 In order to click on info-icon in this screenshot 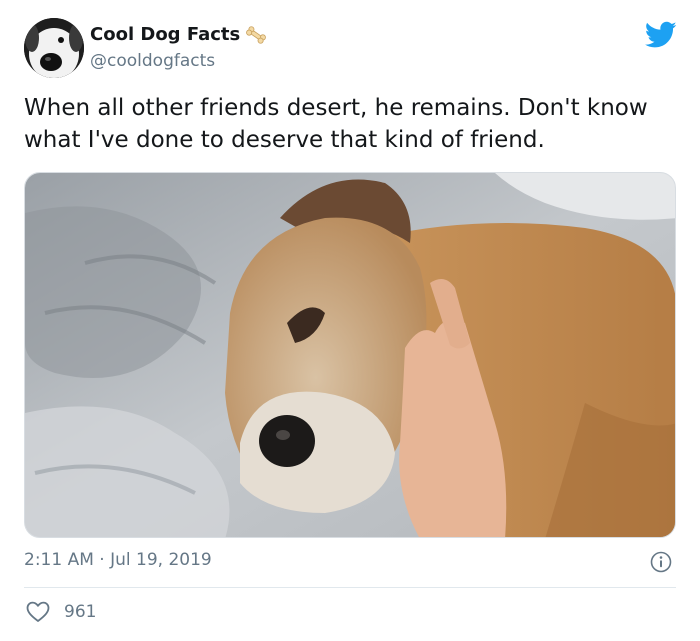, I will do `click(661, 562)`.